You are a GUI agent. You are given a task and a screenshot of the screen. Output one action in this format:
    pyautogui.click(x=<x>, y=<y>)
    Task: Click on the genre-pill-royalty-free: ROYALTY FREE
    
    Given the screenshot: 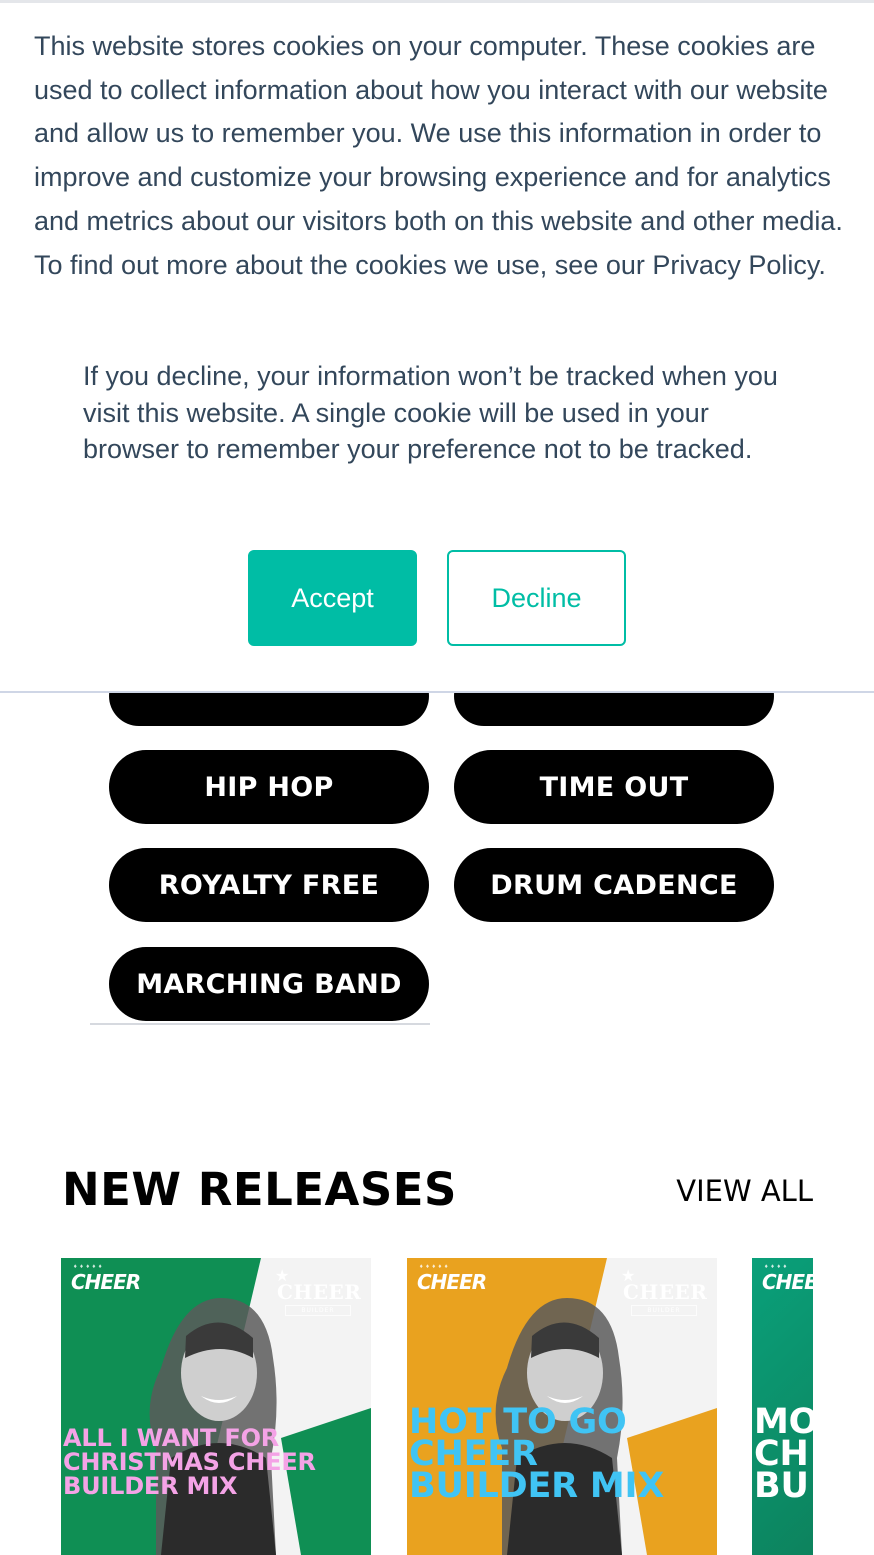 What is the action you would take?
    pyautogui.click(x=269, y=885)
    